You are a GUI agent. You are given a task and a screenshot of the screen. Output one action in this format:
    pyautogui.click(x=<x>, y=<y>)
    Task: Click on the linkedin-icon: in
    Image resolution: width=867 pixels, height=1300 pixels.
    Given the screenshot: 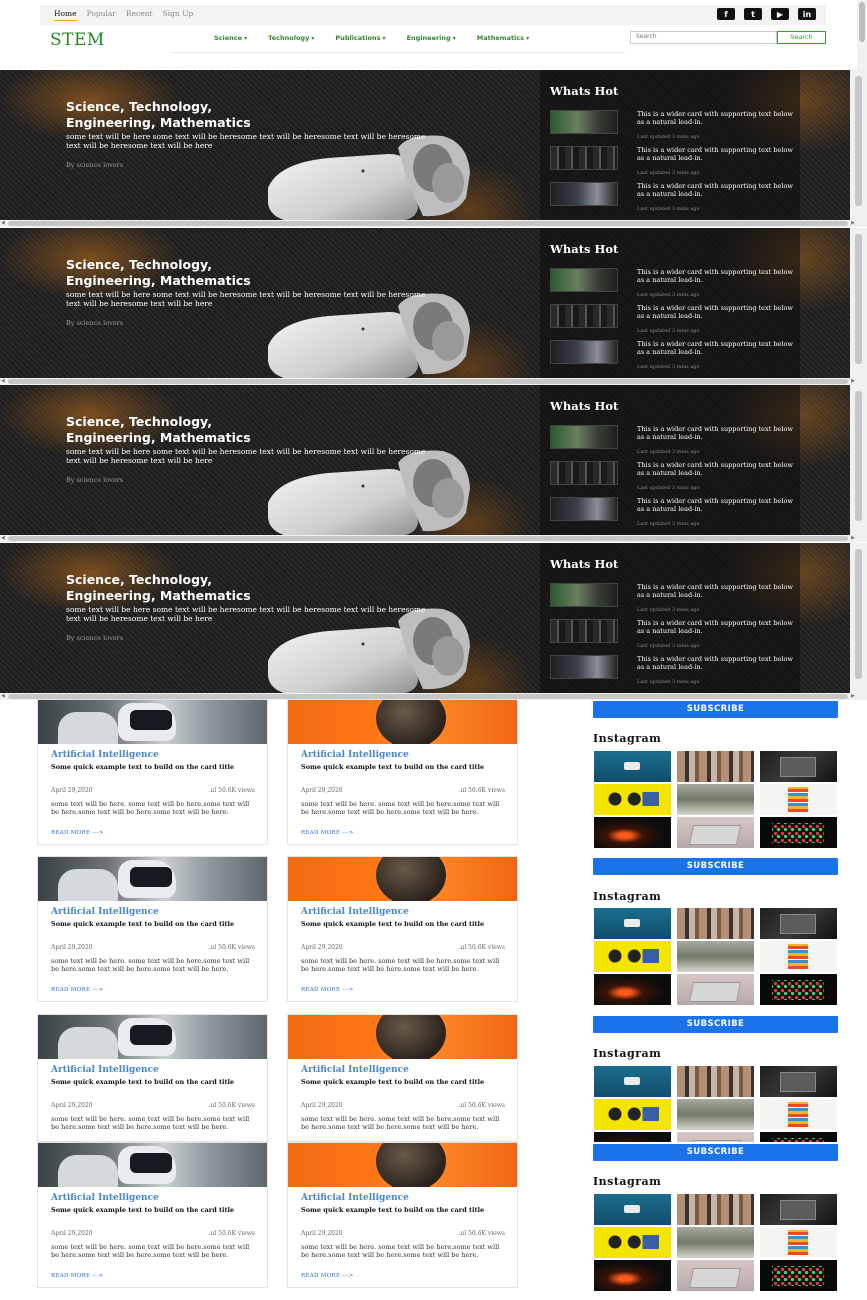 What is the action you would take?
    pyautogui.click(x=807, y=14)
    